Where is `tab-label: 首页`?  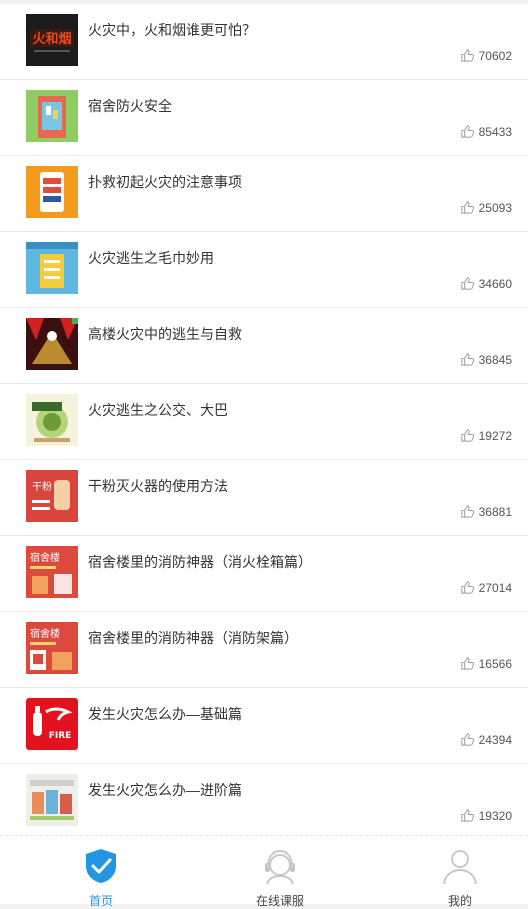
tab-label: 首页 is located at coordinates (100, 901).